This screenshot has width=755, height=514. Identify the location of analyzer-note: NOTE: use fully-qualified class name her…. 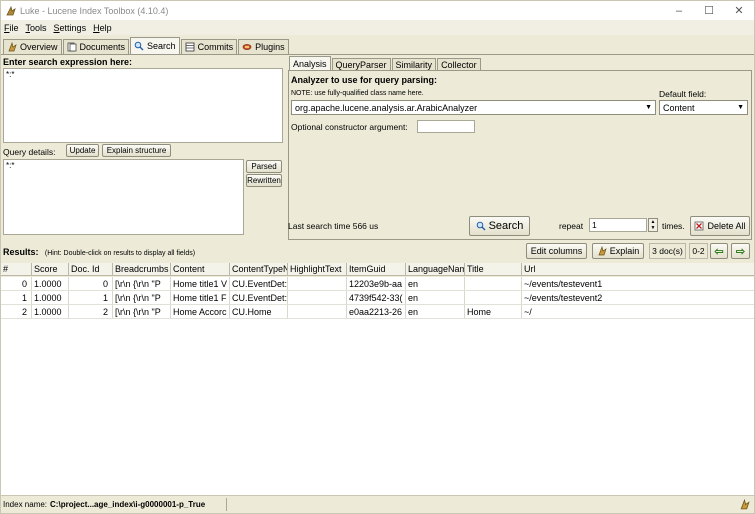
(357, 93).